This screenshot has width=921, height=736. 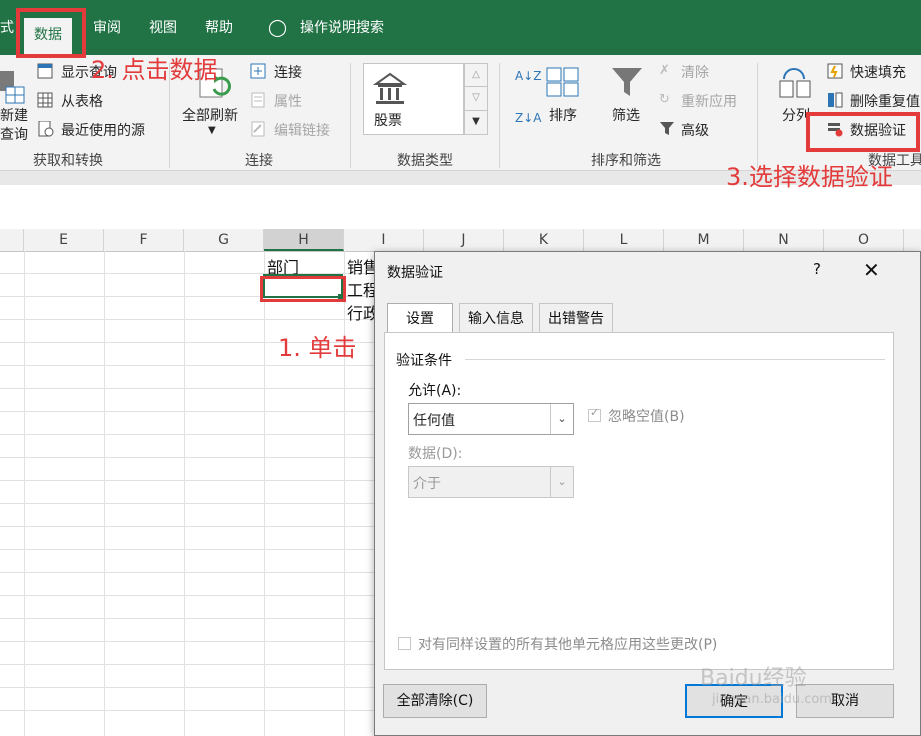 What do you see at coordinates (435, 454) in the screenshot?
I see `data-label: 数据(D):` at bounding box center [435, 454].